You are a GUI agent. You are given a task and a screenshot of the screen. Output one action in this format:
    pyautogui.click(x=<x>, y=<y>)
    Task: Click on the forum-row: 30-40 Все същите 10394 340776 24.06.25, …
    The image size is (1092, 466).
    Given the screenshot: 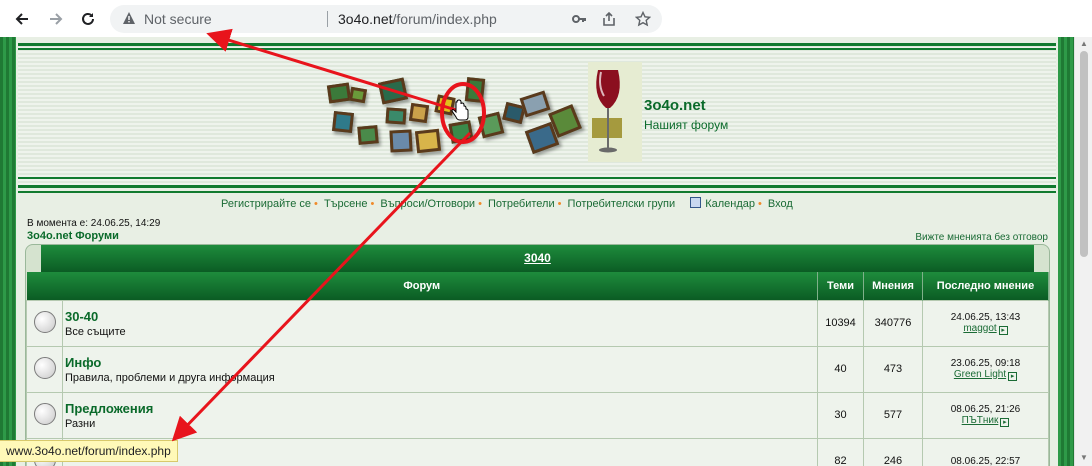 What is the action you would take?
    pyautogui.click(x=537, y=323)
    